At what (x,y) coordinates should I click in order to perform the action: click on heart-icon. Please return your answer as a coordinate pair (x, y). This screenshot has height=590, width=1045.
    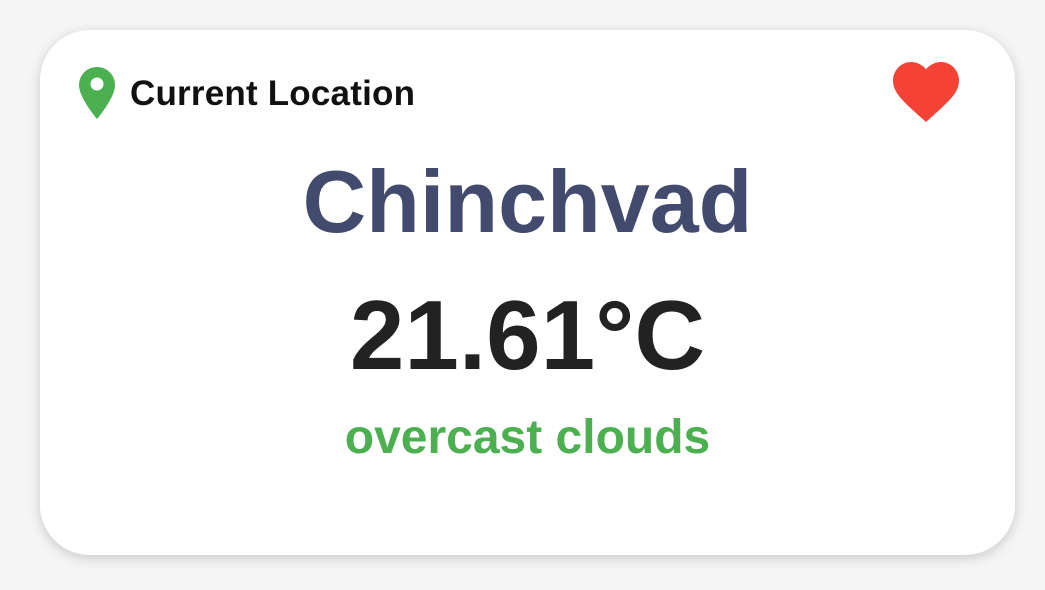
    Looking at the image, I should click on (926, 92).